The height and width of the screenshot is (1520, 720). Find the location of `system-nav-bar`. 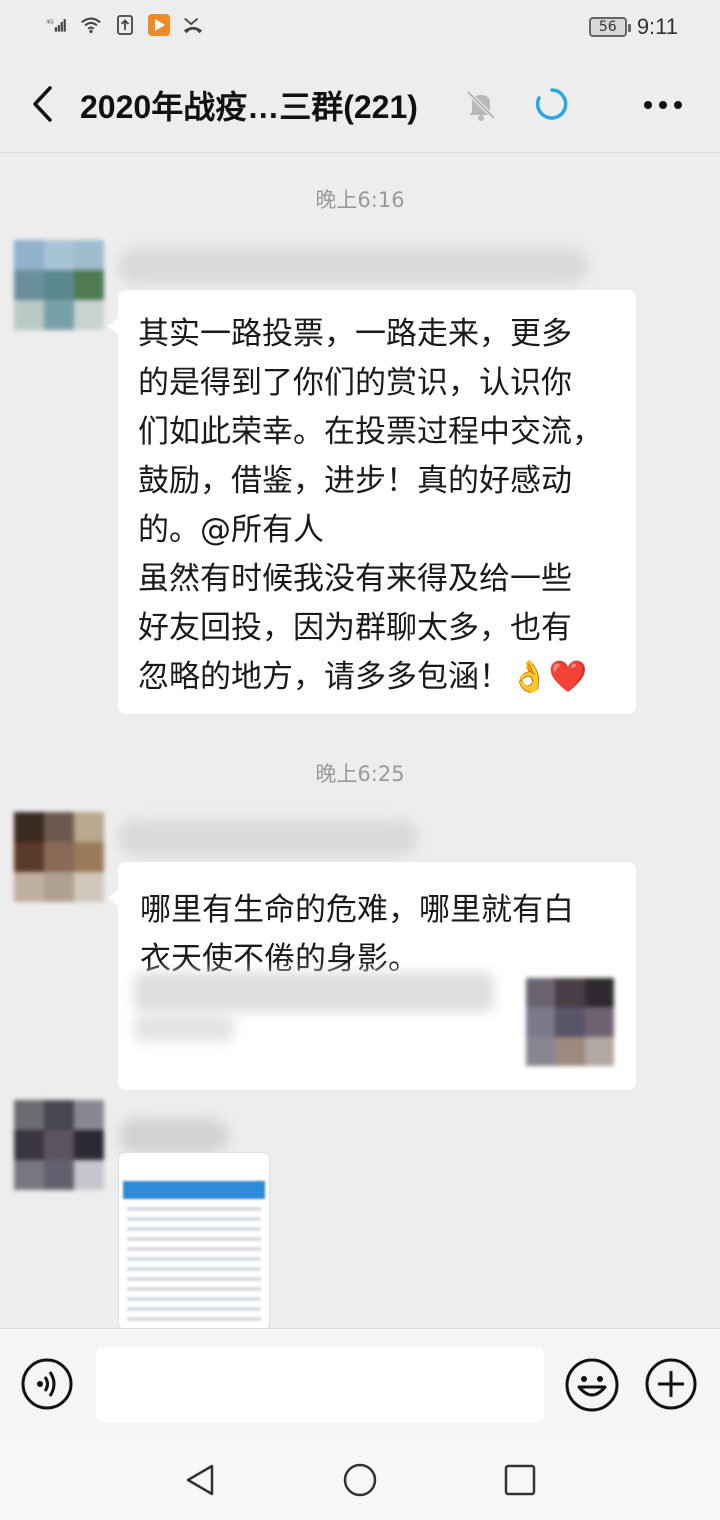

system-nav-bar is located at coordinates (360, 1480).